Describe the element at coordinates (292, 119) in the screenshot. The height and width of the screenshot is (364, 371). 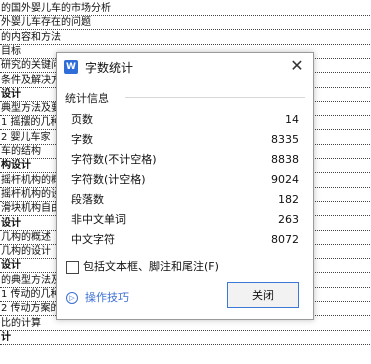
I see `stat-value: 14` at that location.